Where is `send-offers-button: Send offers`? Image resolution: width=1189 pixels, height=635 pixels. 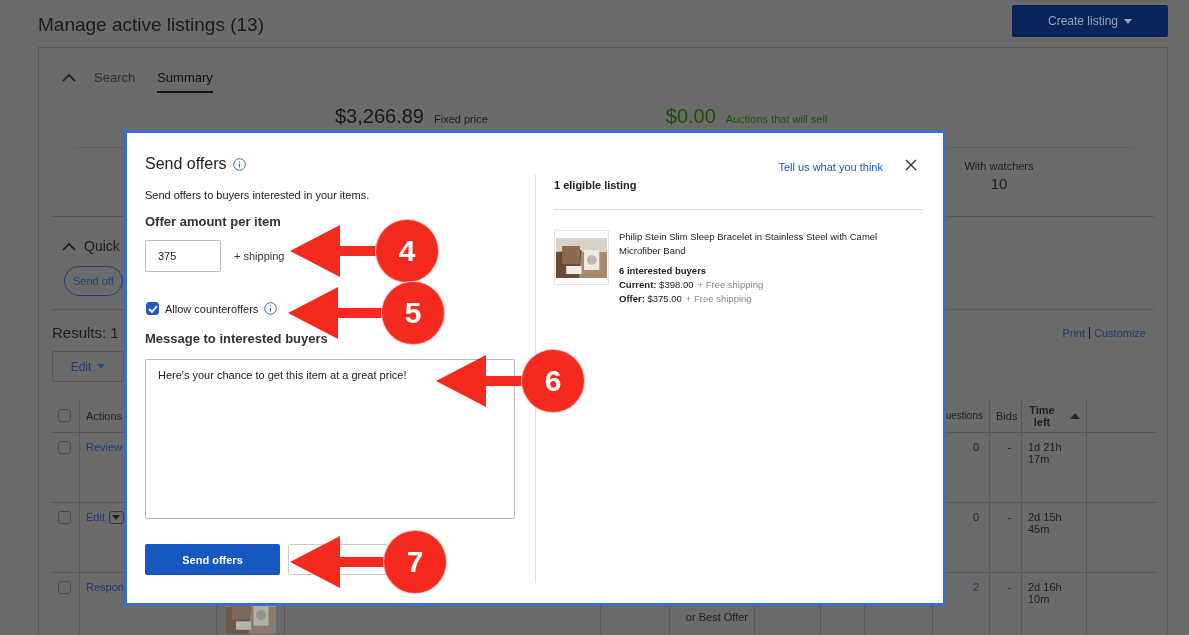 send-offers-button: Send offers is located at coordinates (212, 559).